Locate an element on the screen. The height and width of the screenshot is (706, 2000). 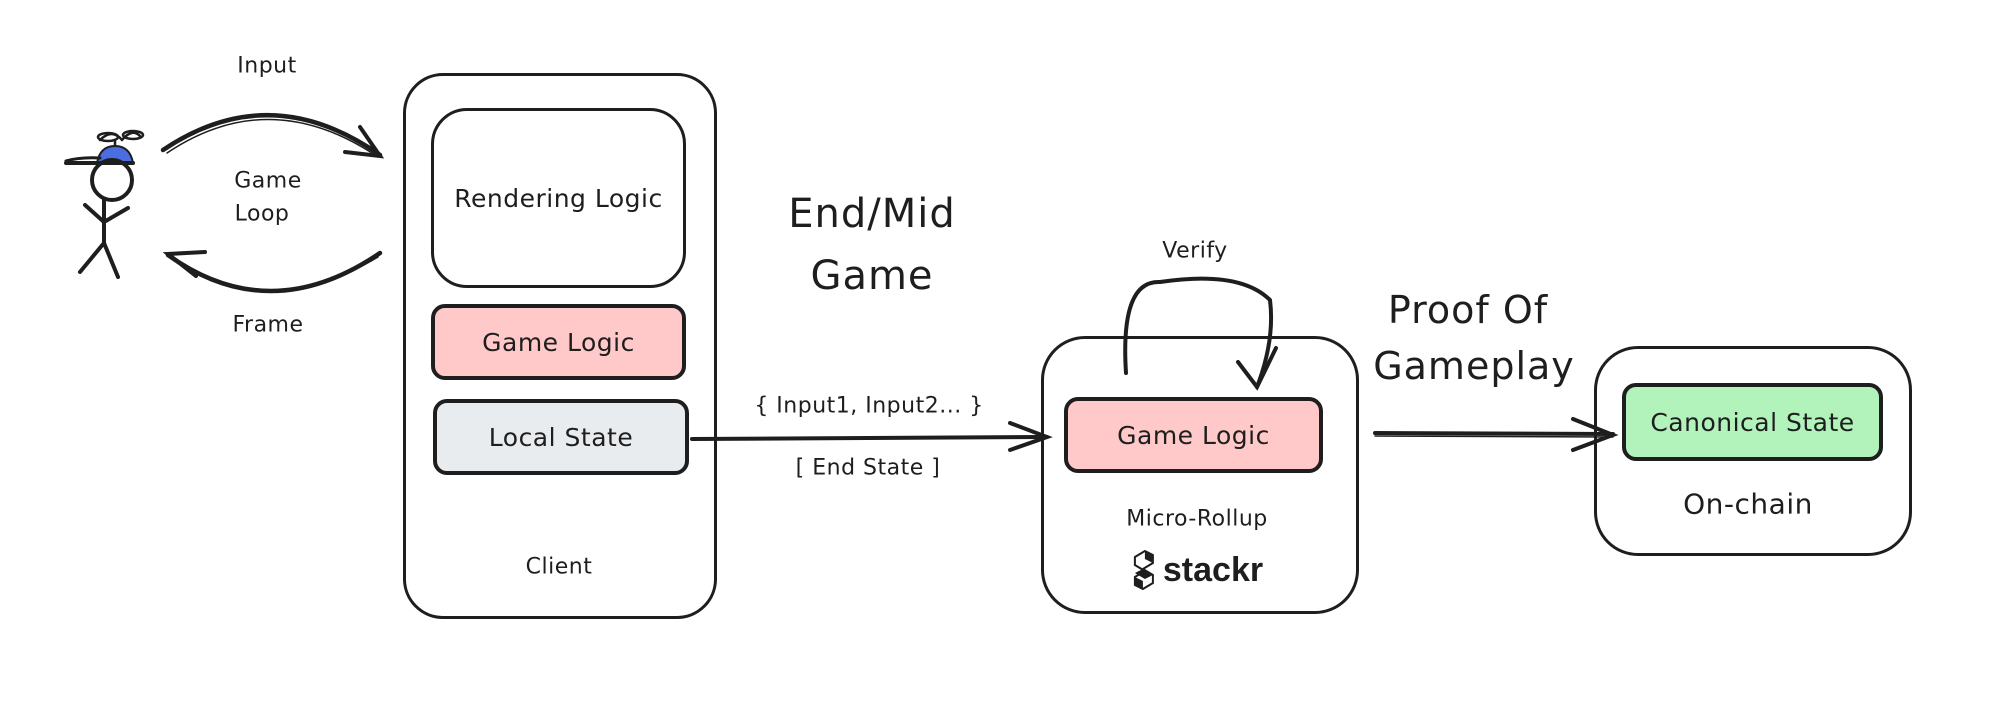
rendering-logic-label: Rendering Logic is located at coordinates (558, 198).